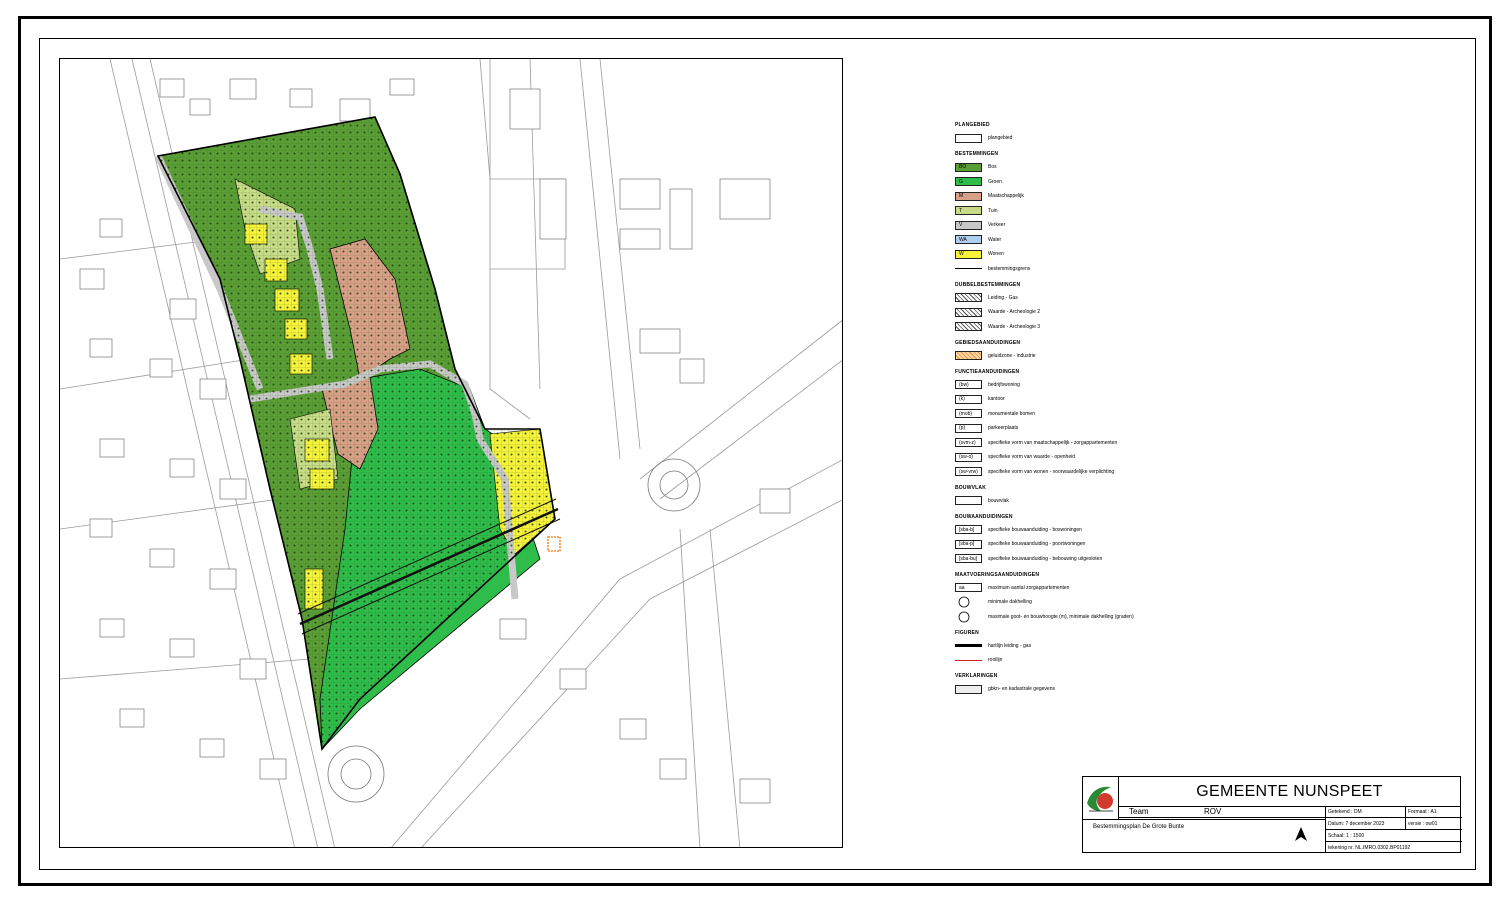 The width and height of the screenshot is (1509, 909). Describe the element at coordinates (968, 254) in the screenshot. I see `legend-swatch: W` at that location.